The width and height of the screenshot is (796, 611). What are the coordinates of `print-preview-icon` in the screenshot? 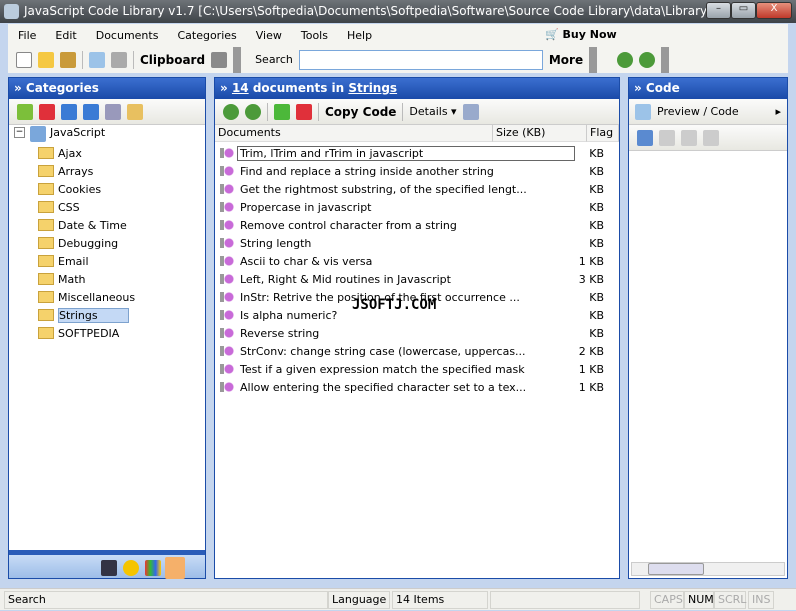 It's located at (97, 59).